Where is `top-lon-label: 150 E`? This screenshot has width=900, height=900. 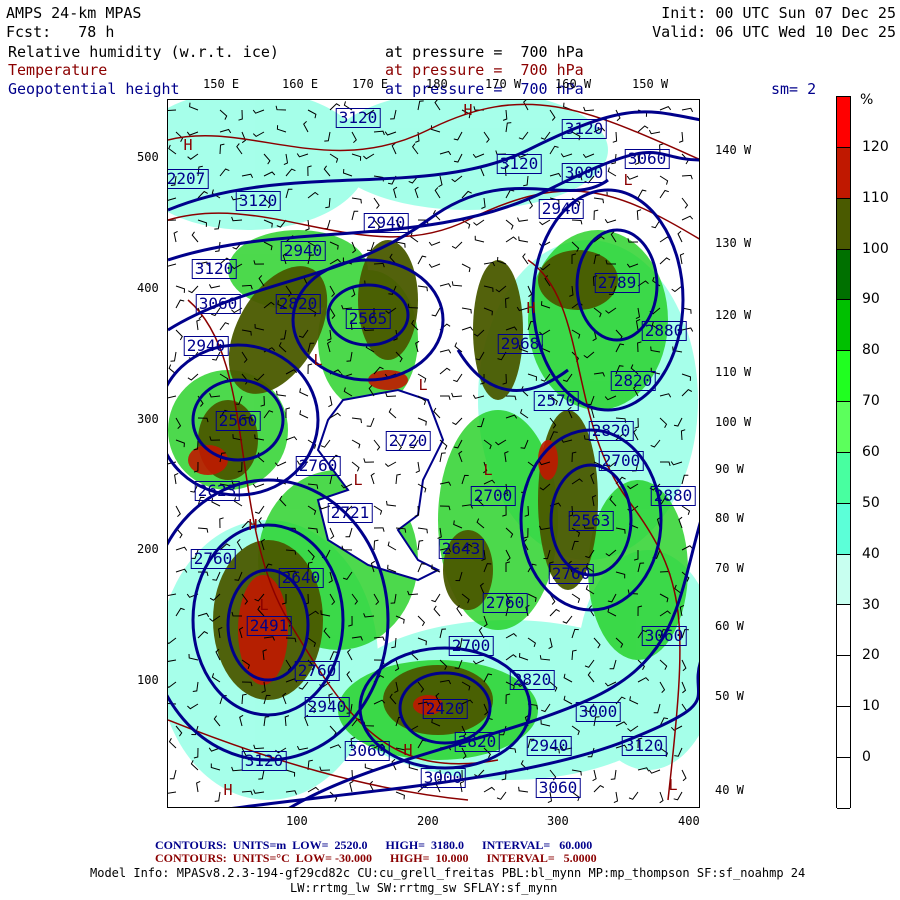 top-lon-label: 150 E is located at coordinates (221, 84).